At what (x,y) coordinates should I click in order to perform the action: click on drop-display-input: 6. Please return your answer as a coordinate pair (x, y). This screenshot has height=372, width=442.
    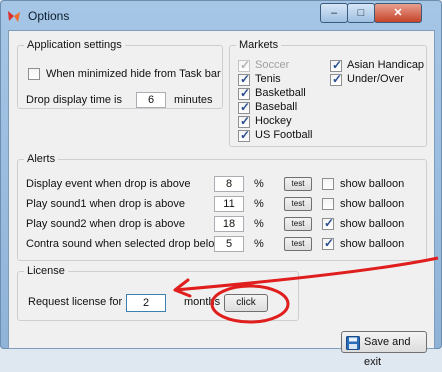
    Looking at the image, I should click on (151, 100).